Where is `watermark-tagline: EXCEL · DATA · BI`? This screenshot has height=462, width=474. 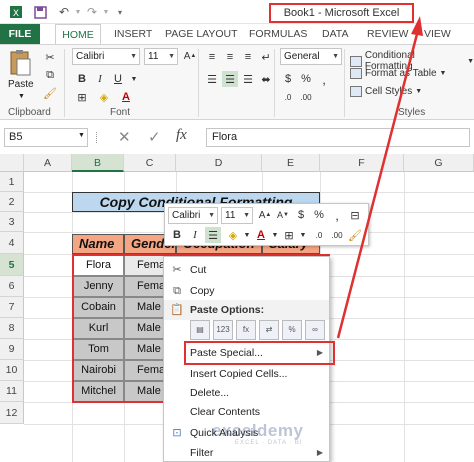
watermark-tagline: EXCEL · DATA · BI is located at coordinates (269, 443).